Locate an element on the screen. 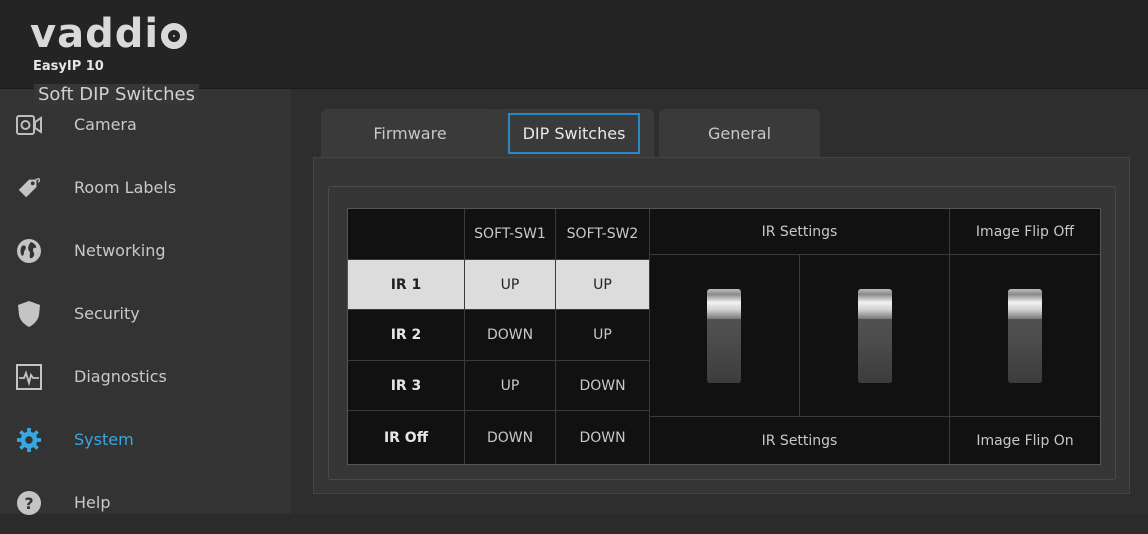 The width and height of the screenshot is (1148, 534). camera-icon is located at coordinates (29, 125).